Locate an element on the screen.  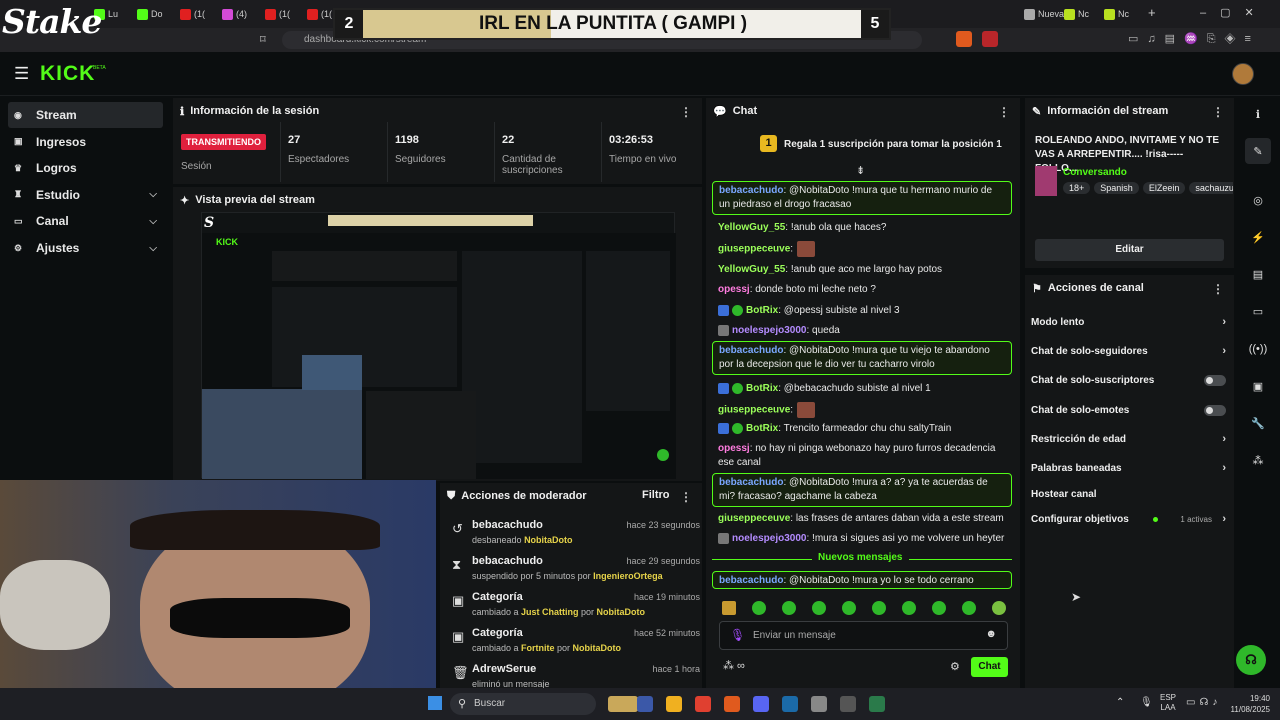
chat-message: YellowGuy_55: !anub ola que haces? is located at coordinates (862, 228).